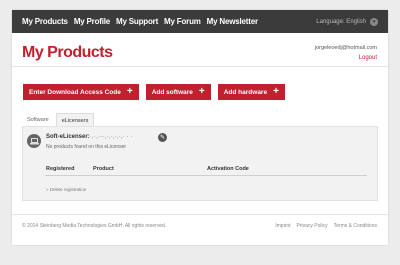 The width and height of the screenshot is (400, 265). I want to click on nav-my-products: My Products, so click(45, 21).